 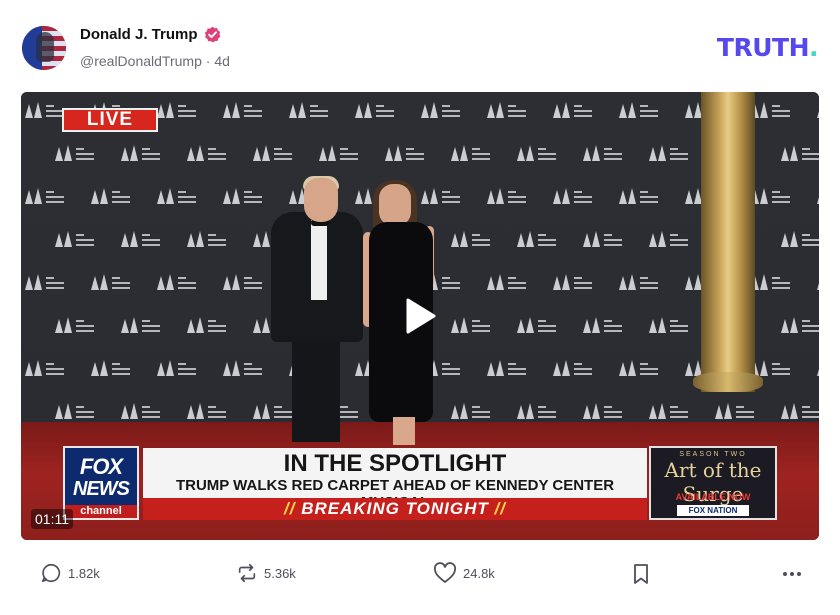 I want to click on more-button, so click(x=792, y=574).